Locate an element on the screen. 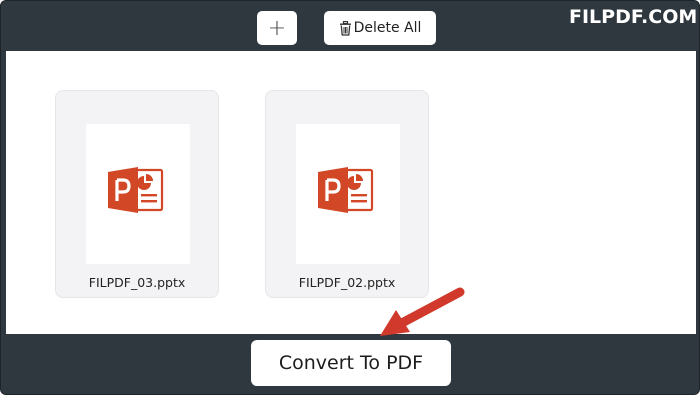  file-name: FILPDF_02.pptx is located at coordinates (347, 282).